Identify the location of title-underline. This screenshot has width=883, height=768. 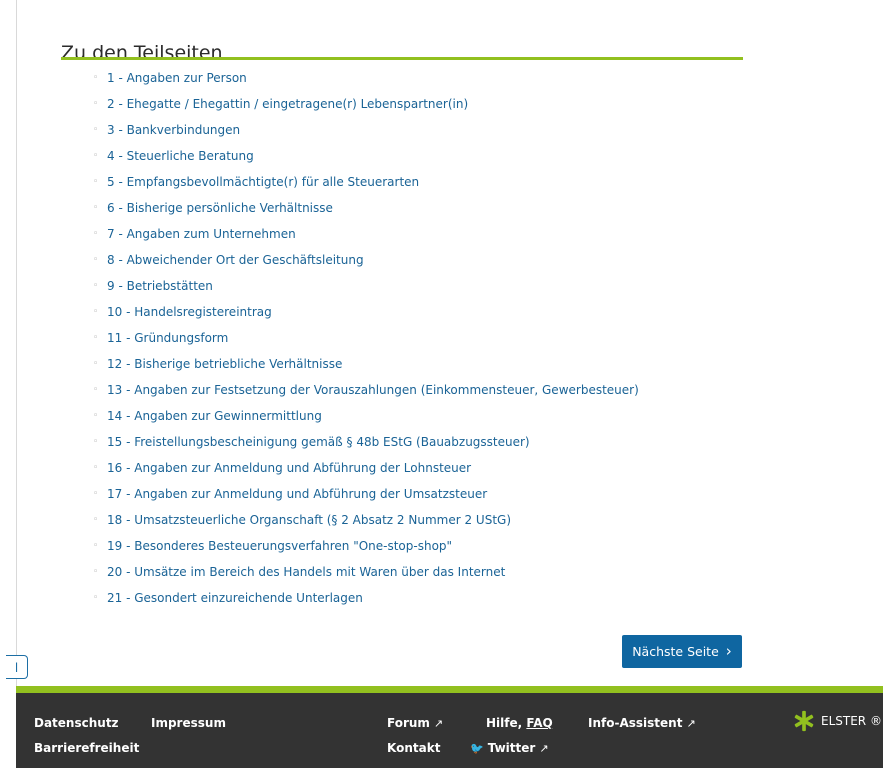
(402, 58).